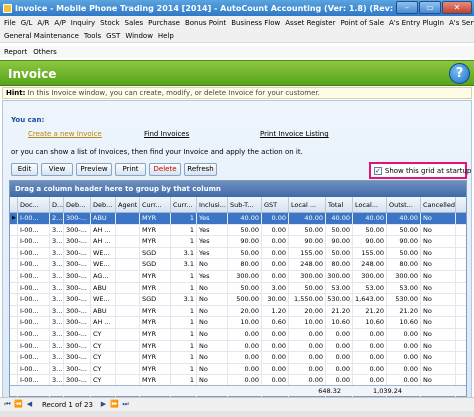  I want to click on next-record-icon: ▶, so click(103, 404).